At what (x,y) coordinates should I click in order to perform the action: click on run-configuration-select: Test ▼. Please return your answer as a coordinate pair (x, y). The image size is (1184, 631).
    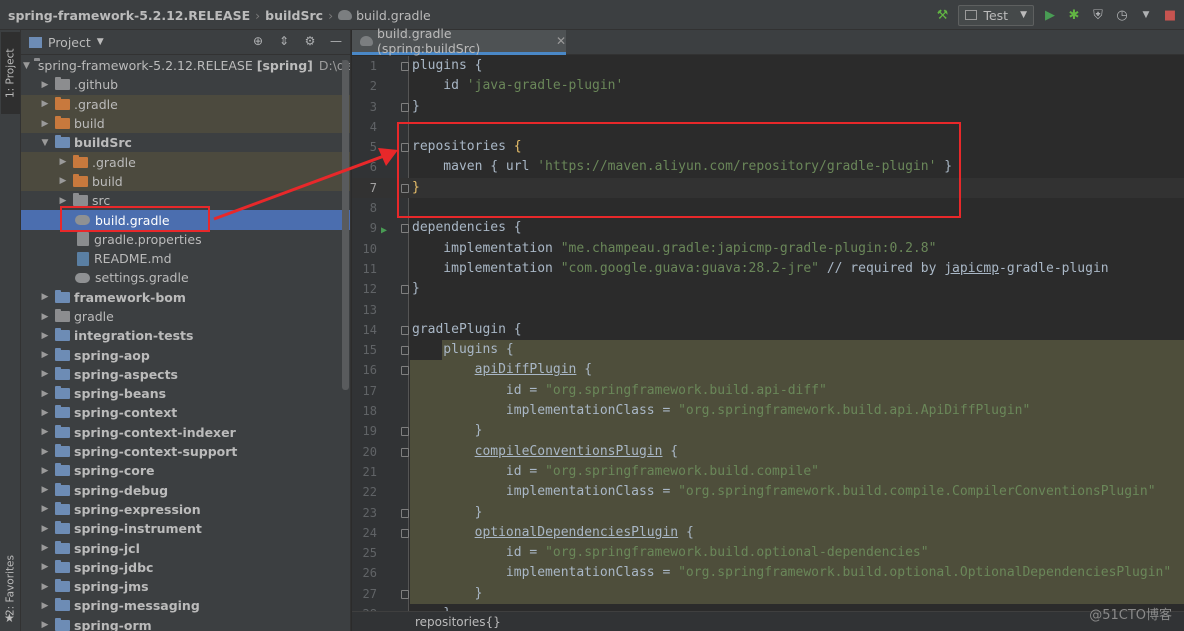
    Looking at the image, I should click on (996, 15).